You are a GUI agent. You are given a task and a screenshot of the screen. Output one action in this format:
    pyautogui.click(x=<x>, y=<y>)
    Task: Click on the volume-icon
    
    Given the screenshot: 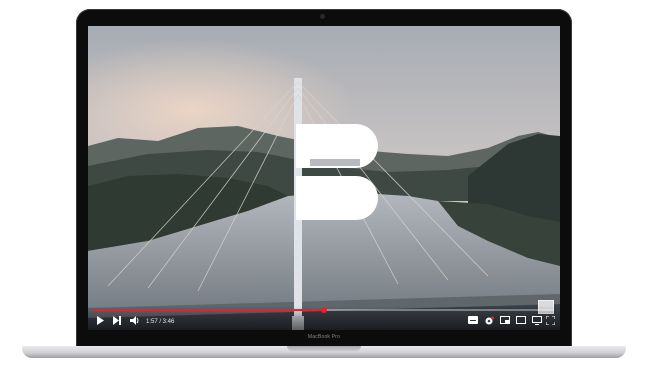 What is the action you would take?
    pyautogui.click(x=135, y=321)
    